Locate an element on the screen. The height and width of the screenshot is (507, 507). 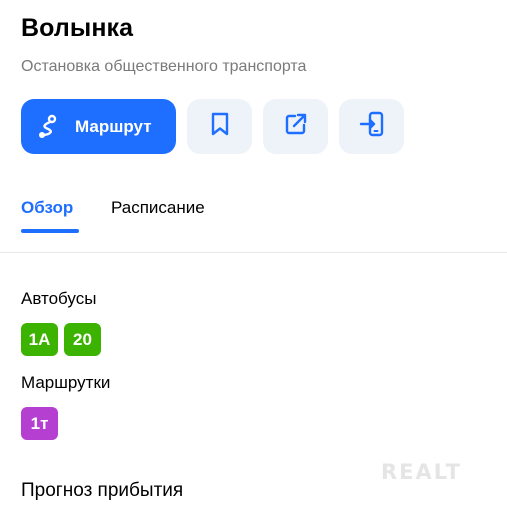
bus-routes: 1A 20 is located at coordinates (61, 339).